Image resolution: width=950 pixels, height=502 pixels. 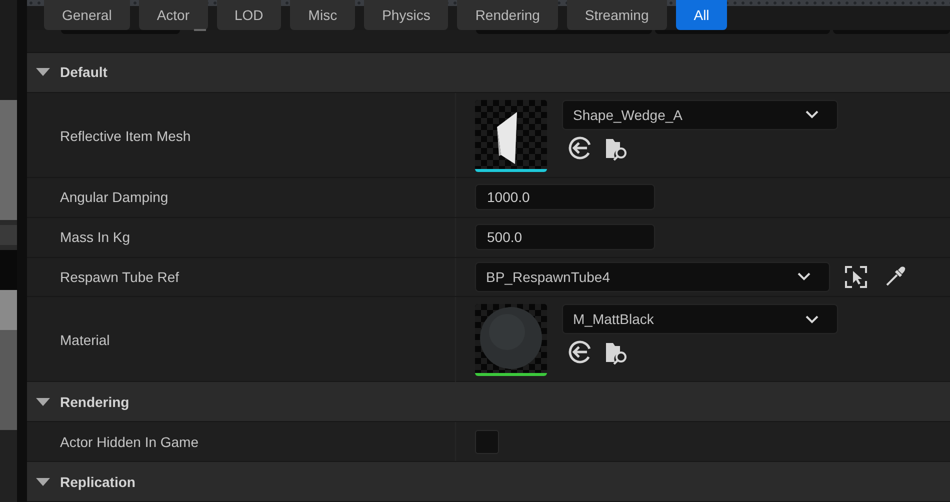 I want to click on property-label: Actor Hidden In Game, so click(x=129, y=442).